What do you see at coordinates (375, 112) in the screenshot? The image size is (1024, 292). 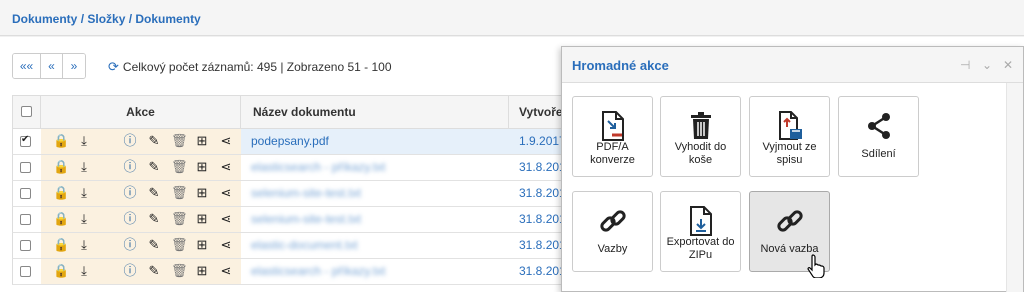 I see `header-name: Název dokumentu` at bounding box center [375, 112].